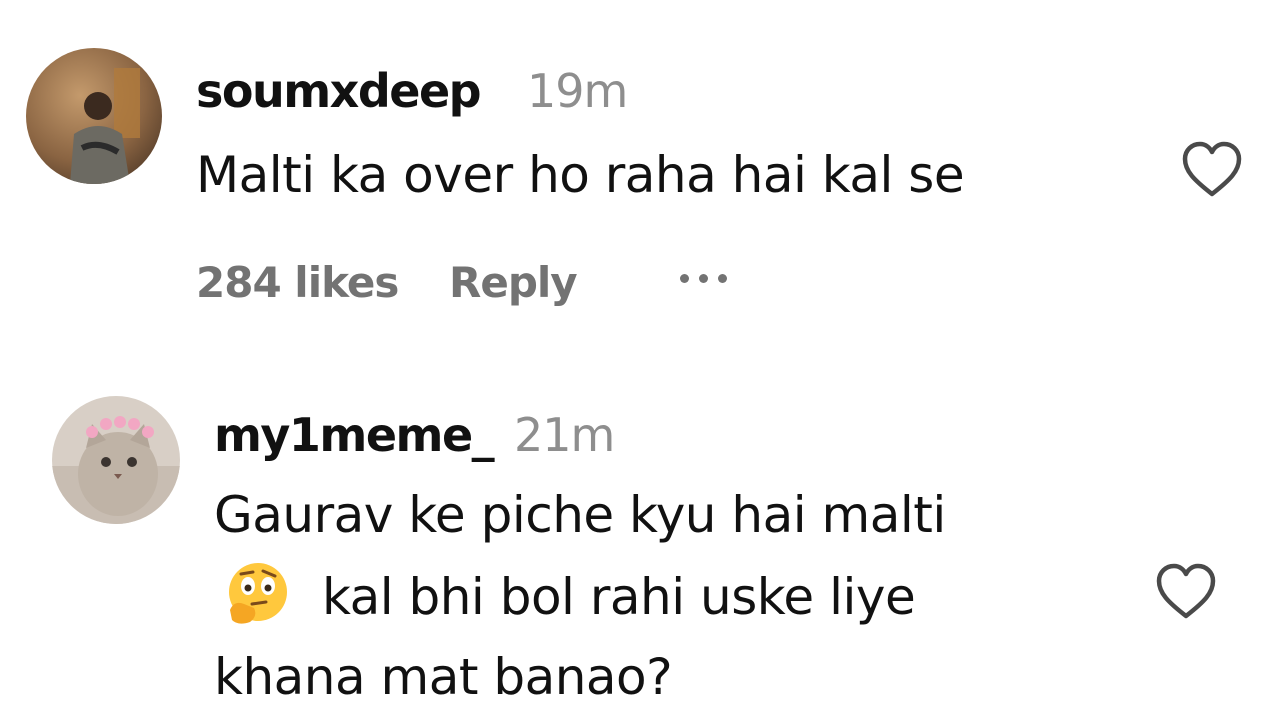  Describe the element at coordinates (354, 435) in the screenshot. I see `comment-username: my1meme_` at that location.